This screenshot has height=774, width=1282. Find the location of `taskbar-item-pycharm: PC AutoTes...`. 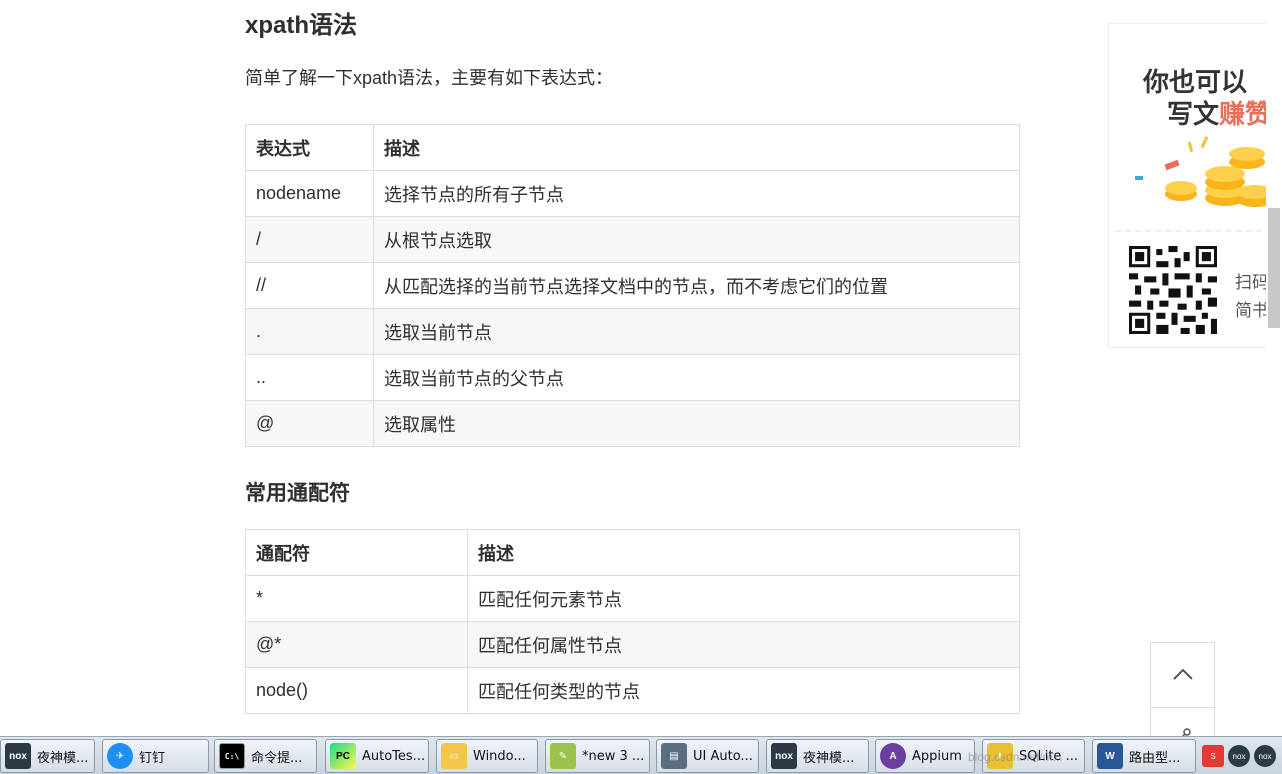

taskbar-item-pycharm: PC AutoTes... is located at coordinates (377, 756).